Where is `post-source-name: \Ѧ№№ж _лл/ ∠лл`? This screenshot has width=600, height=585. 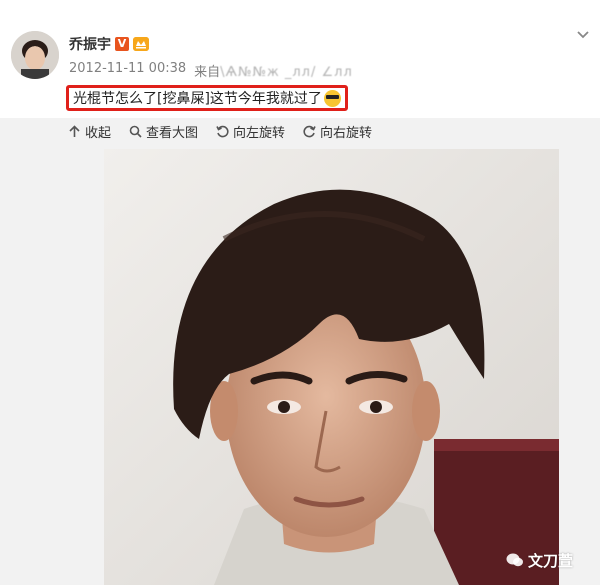
post-source-name: \Ѧ№№ж _лл/ ∠лл is located at coordinates (286, 72).